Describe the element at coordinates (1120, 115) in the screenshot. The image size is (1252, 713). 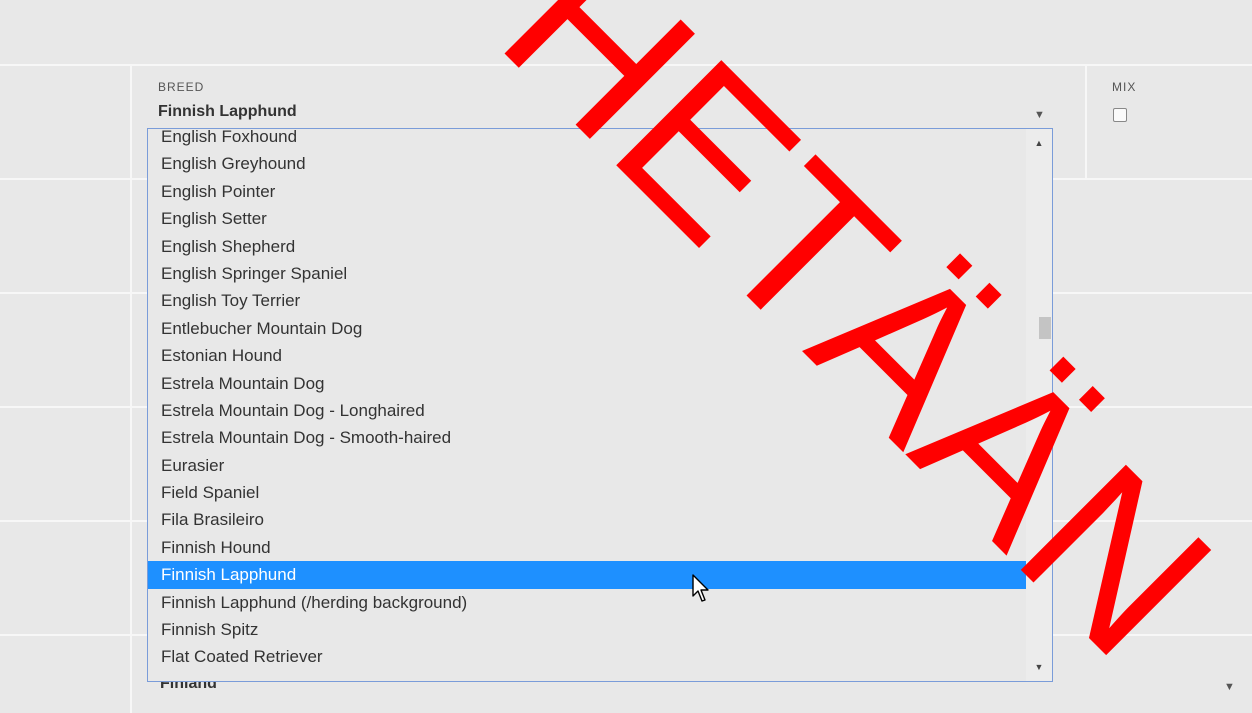
I see `mix-checkbox` at that location.